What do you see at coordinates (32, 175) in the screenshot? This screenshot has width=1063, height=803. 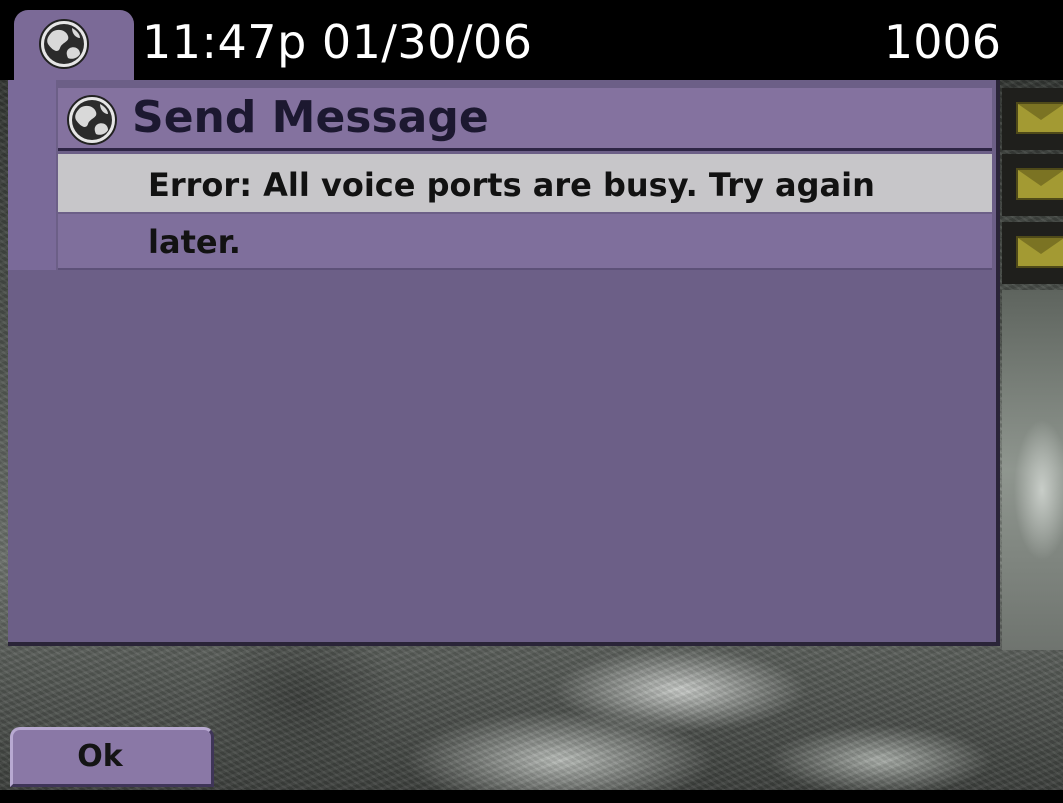 I see `dialog-left-strip` at bounding box center [32, 175].